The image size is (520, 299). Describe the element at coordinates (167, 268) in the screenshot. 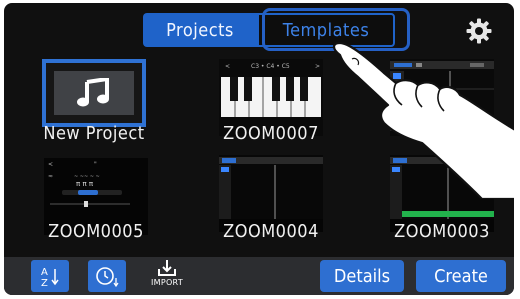

I see `import-icon` at that location.